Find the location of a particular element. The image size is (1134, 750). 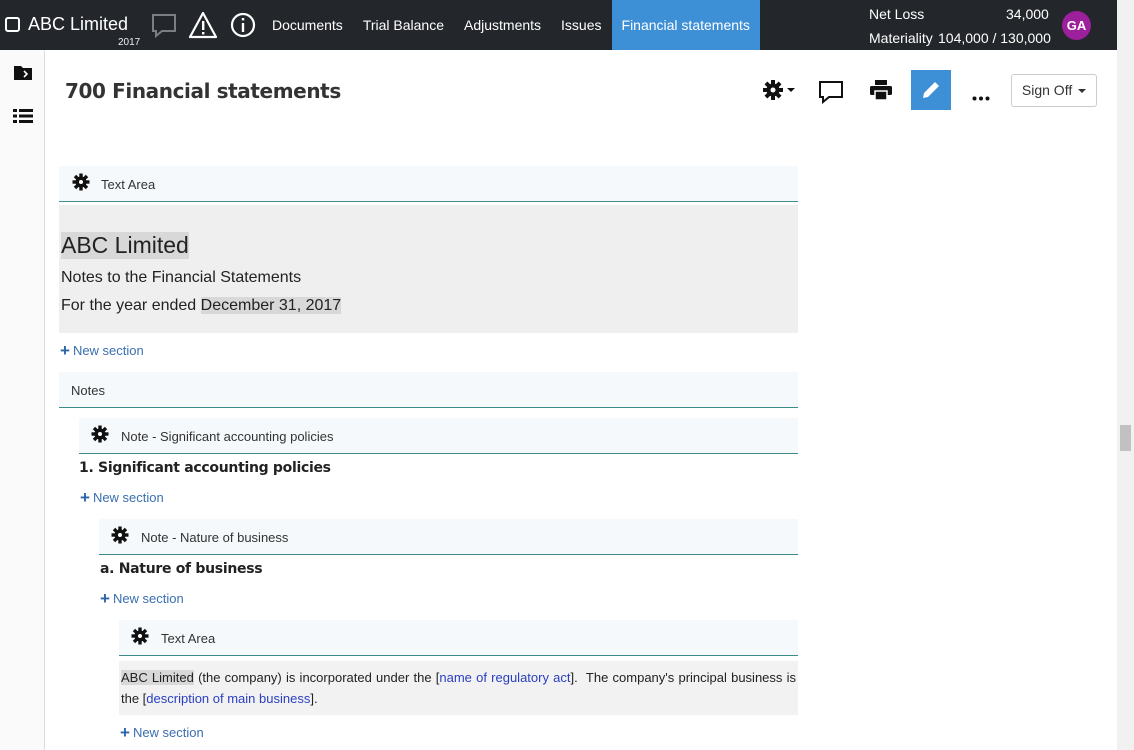

warning-icon is located at coordinates (203, 27).